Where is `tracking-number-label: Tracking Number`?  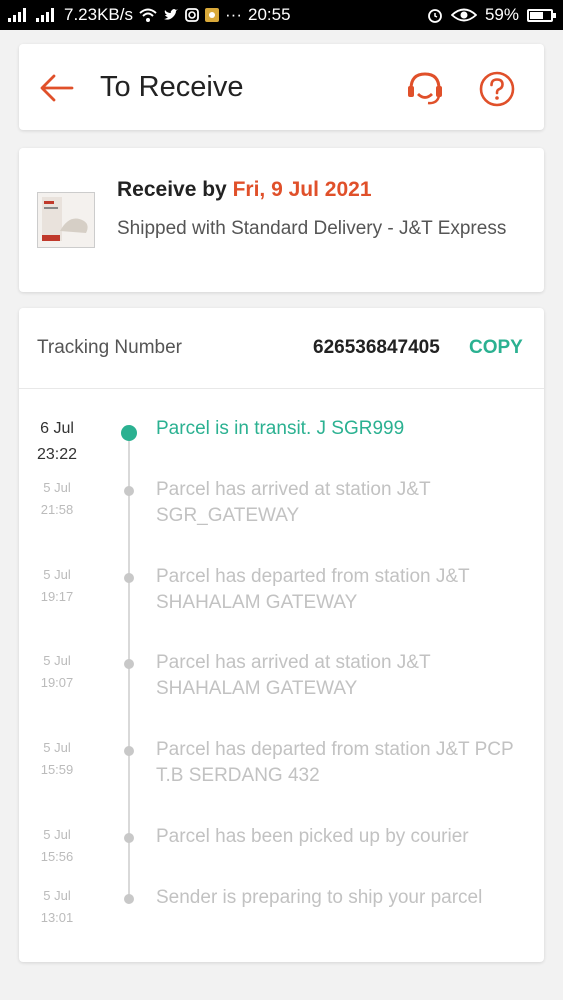 tracking-number-label: Tracking Number is located at coordinates (110, 347).